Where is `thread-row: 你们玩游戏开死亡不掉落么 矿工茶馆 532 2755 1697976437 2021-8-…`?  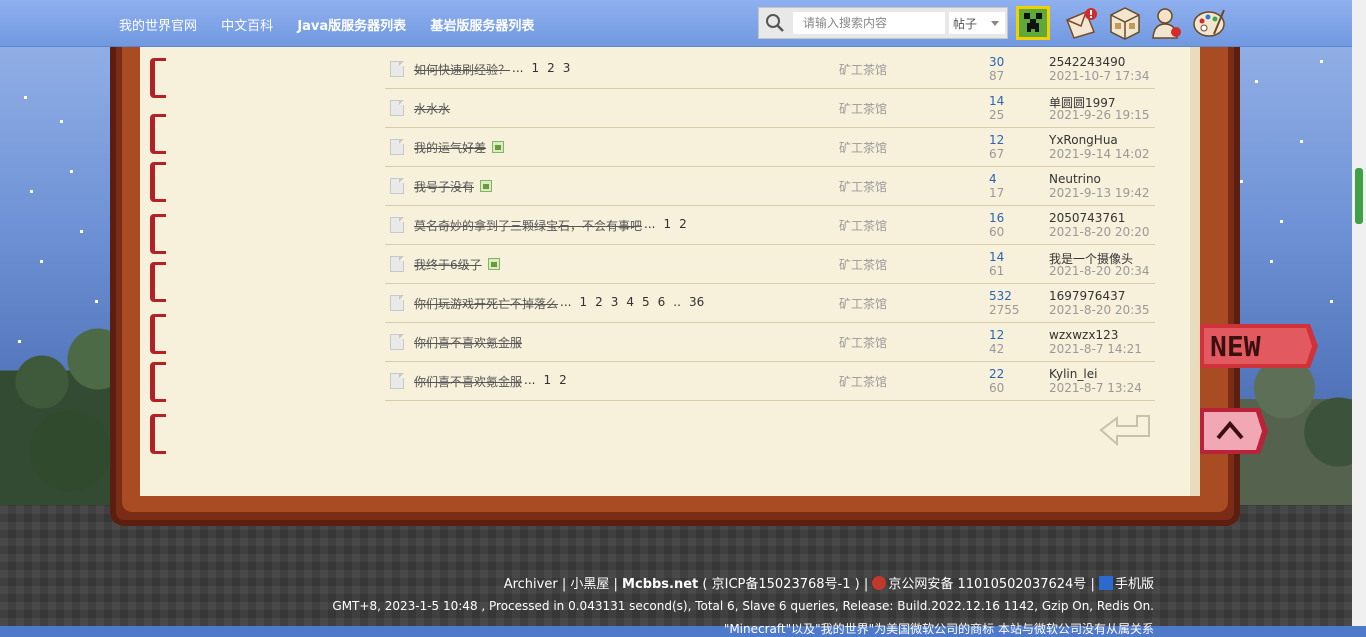
thread-row: 你们玩游戏开死亡不掉落么 矿工茶馆 532 2755 1697976437 2021-8-… is located at coordinates (770, 303).